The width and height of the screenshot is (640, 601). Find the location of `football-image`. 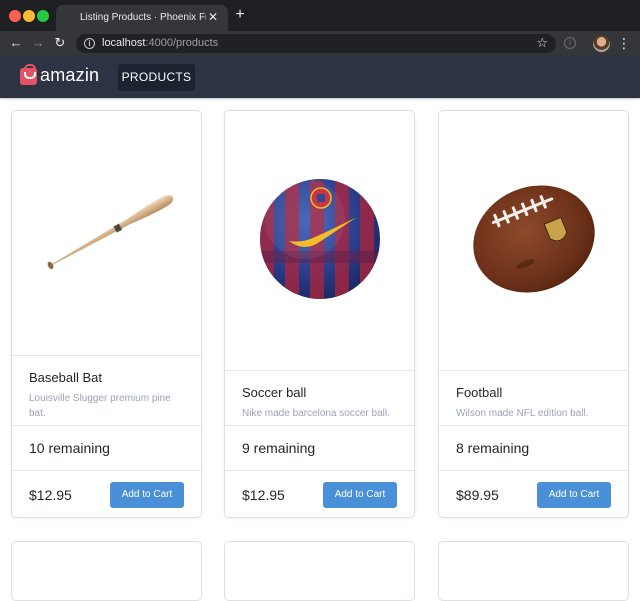

football-image is located at coordinates (534, 239).